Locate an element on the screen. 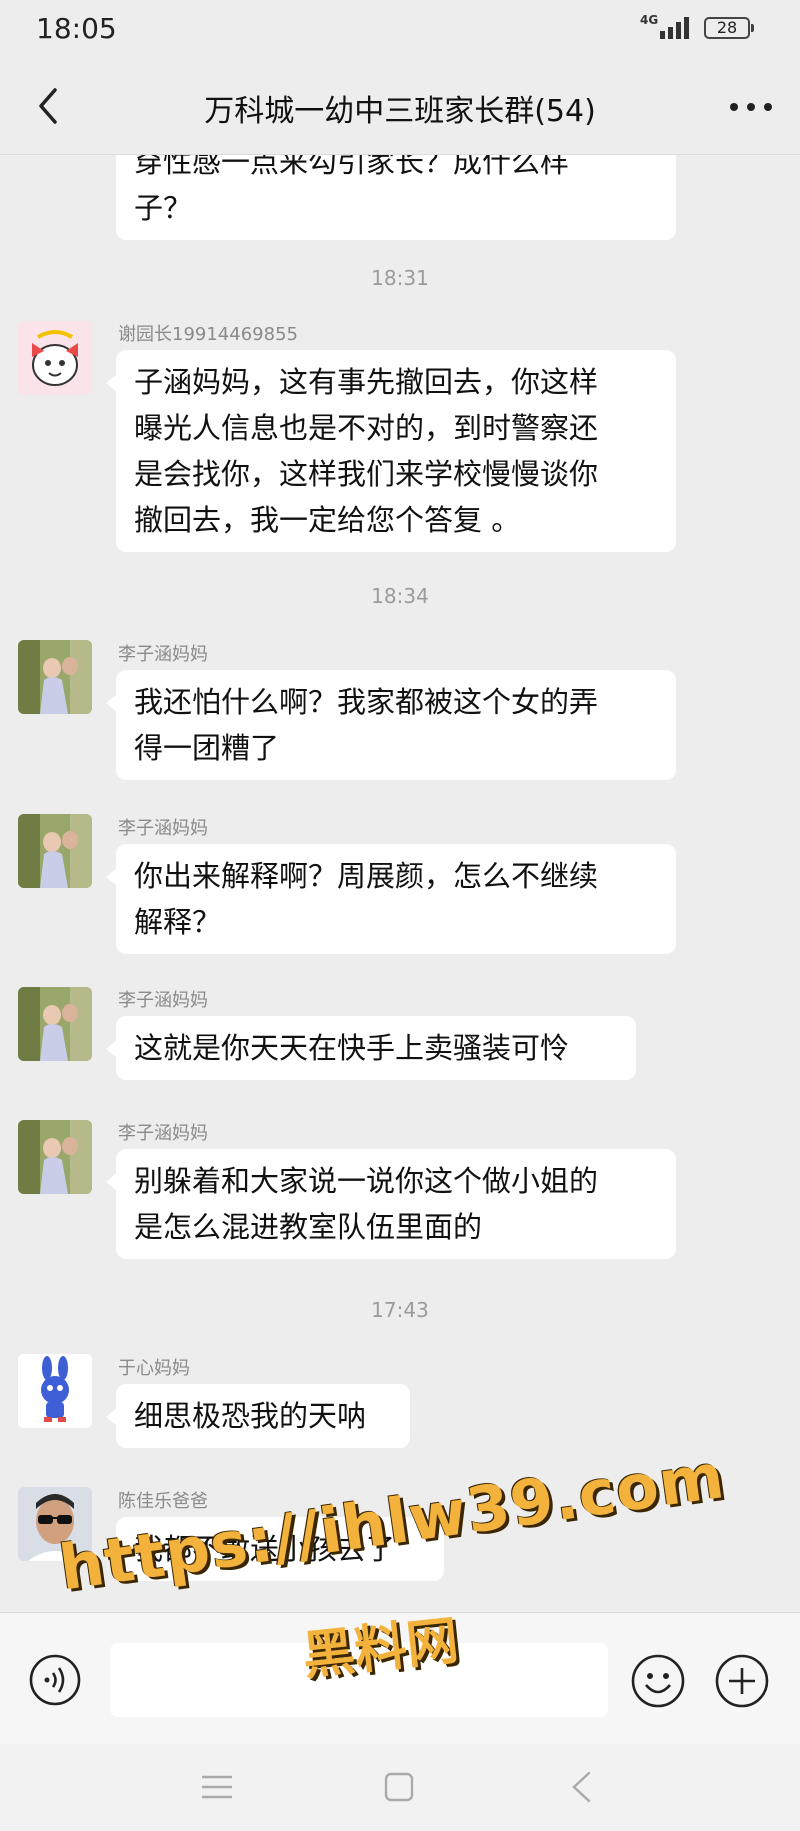 The height and width of the screenshot is (1831, 800). message-input is located at coordinates (359, 1680).